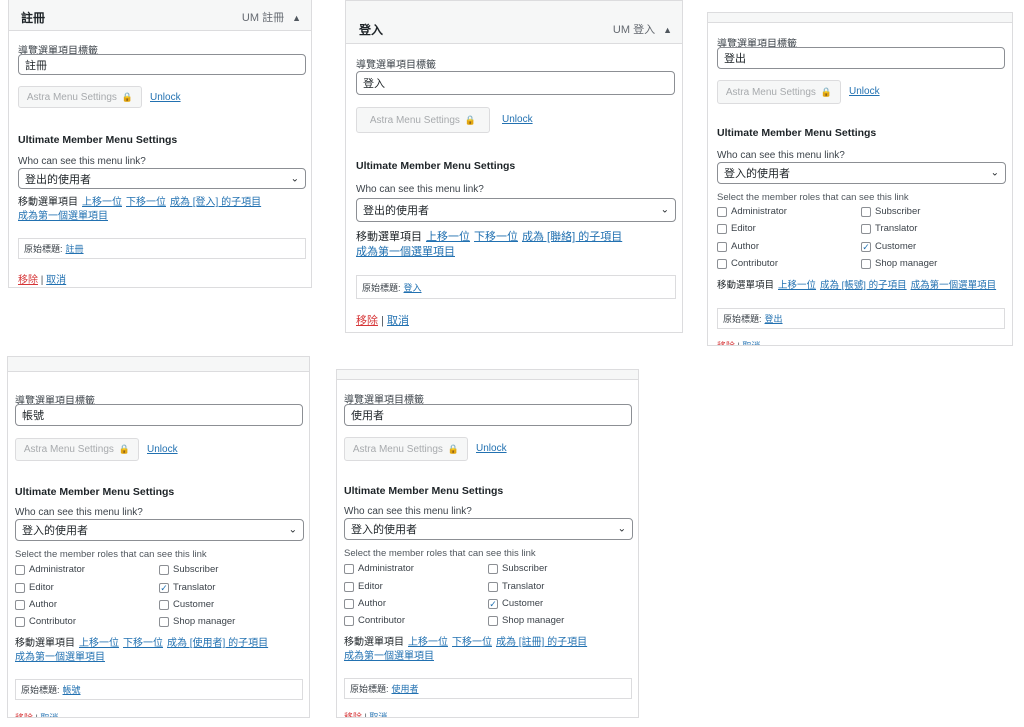 This screenshot has width=1024, height=727. I want to click on move-child-link: 成為 [註冊] 的子項目, so click(541, 642).